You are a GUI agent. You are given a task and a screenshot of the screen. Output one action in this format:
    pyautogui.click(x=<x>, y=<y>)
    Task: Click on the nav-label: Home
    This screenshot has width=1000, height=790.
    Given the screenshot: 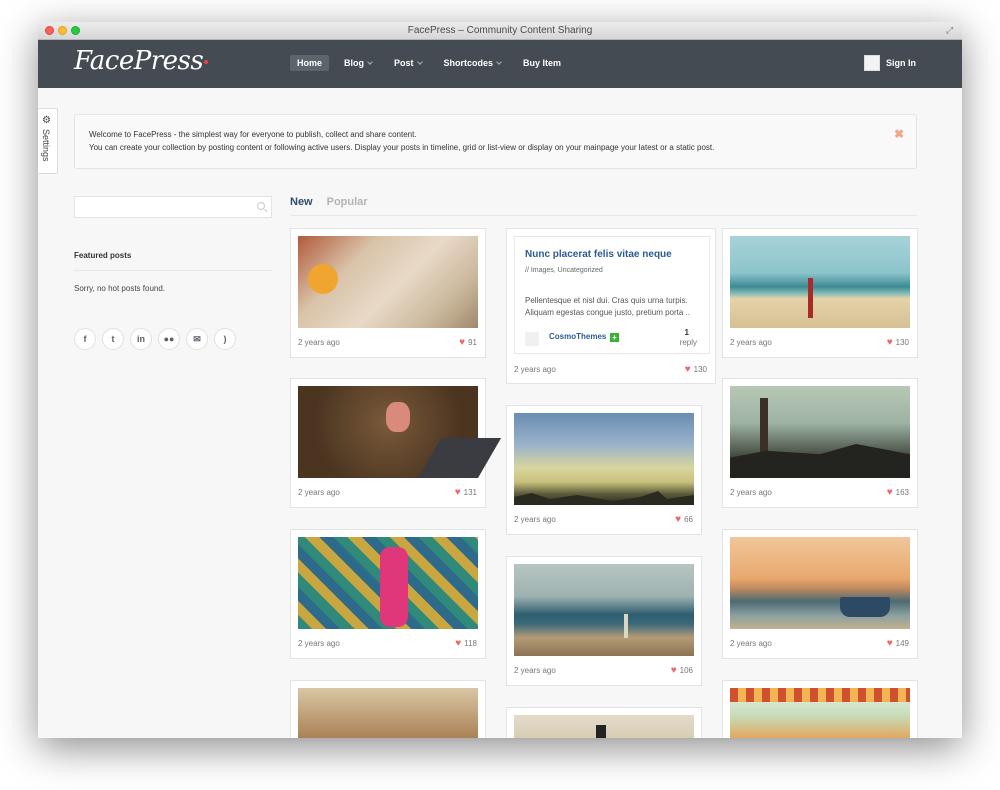 What is the action you would take?
    pyautogui.click(x=310, y=63)
    